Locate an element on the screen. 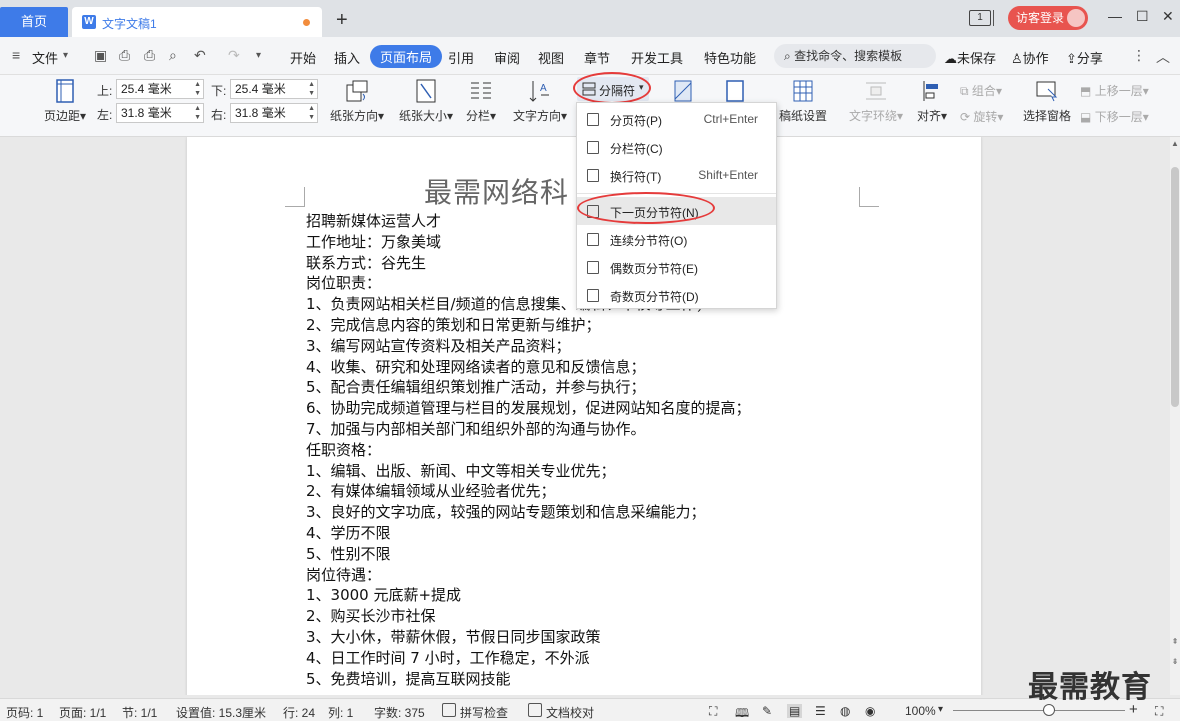 Image resolution: width=1180 pixels, height=721 pixels. tab-page-layout: 页面布局 is located at coordinates (406, 56).